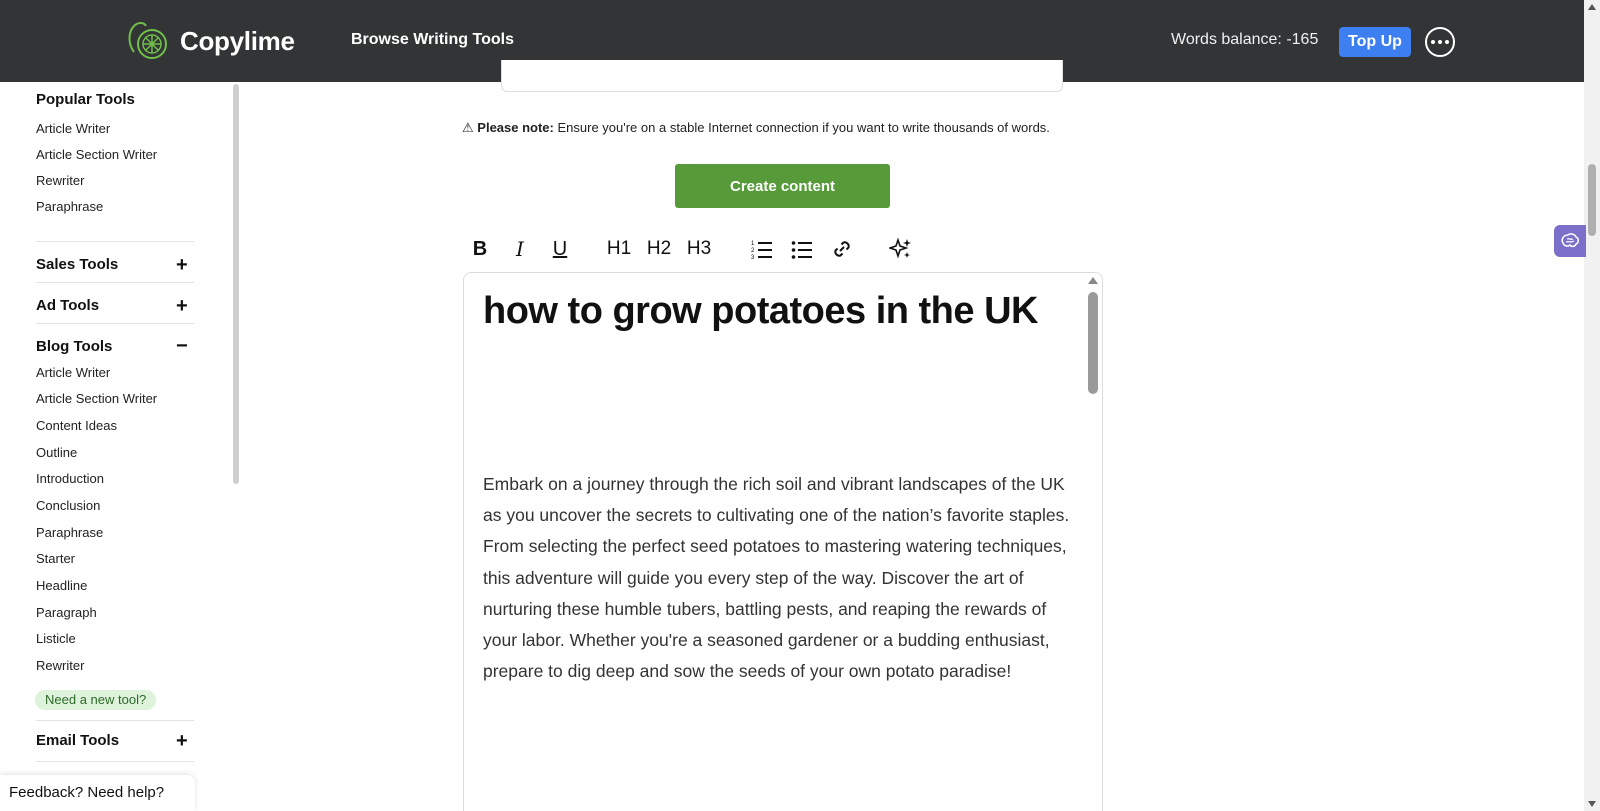 The width and height of the screenshot is (1600, 811). Describe the element at coordinates (1592, 7) in the screenshot. I see `scroll-up-icon` at that location.